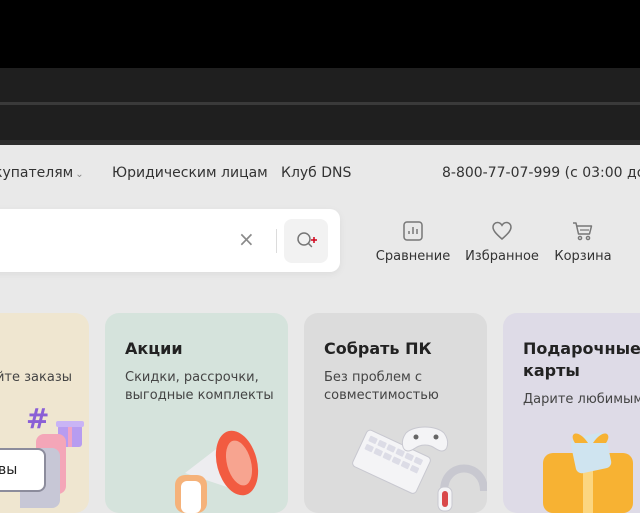  I want to click on orders-chip: вы, so click(23, 470).